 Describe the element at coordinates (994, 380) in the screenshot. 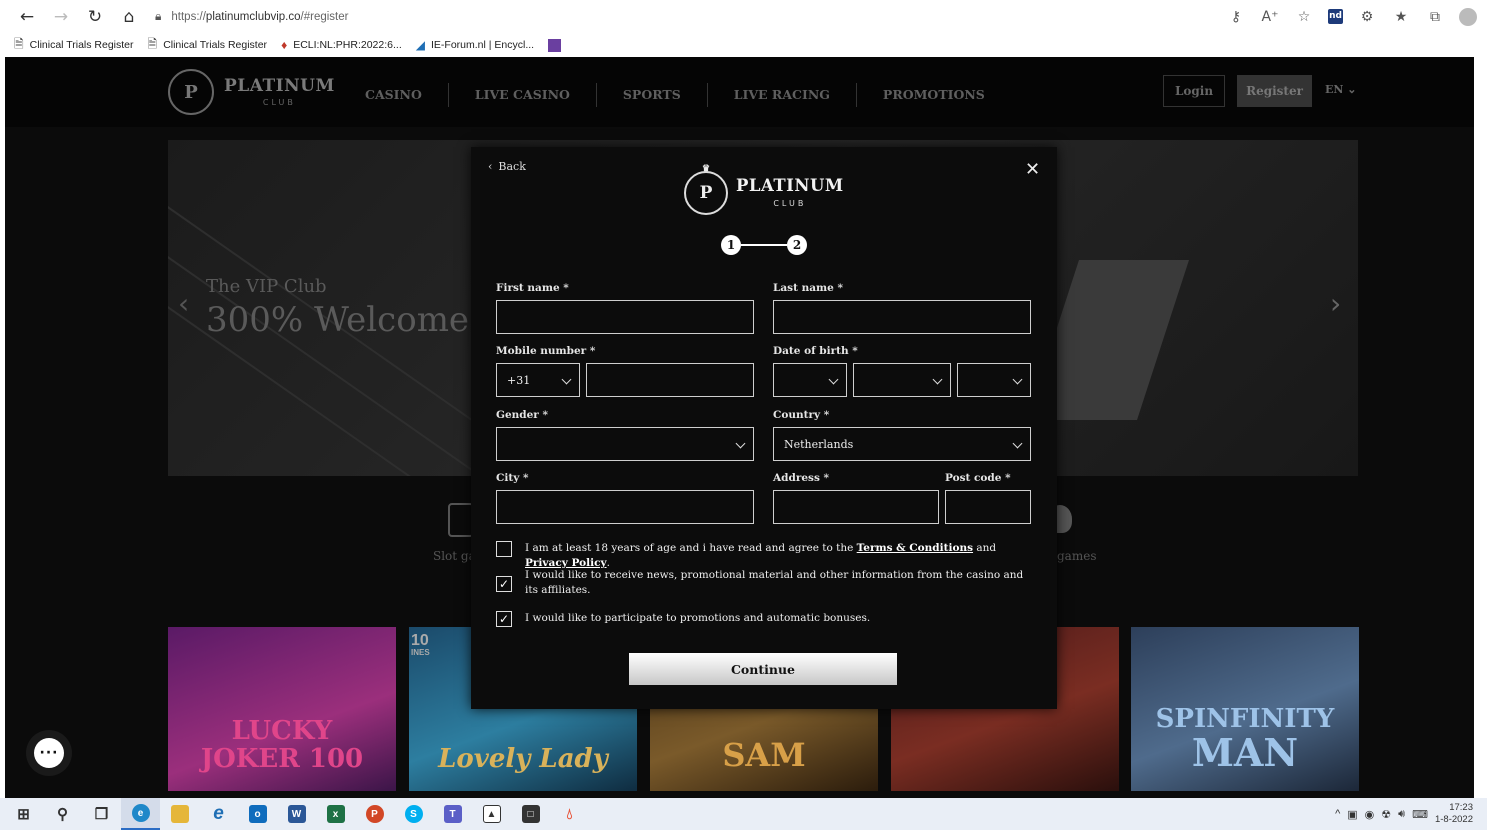

I see `dob-year-select` at that location.